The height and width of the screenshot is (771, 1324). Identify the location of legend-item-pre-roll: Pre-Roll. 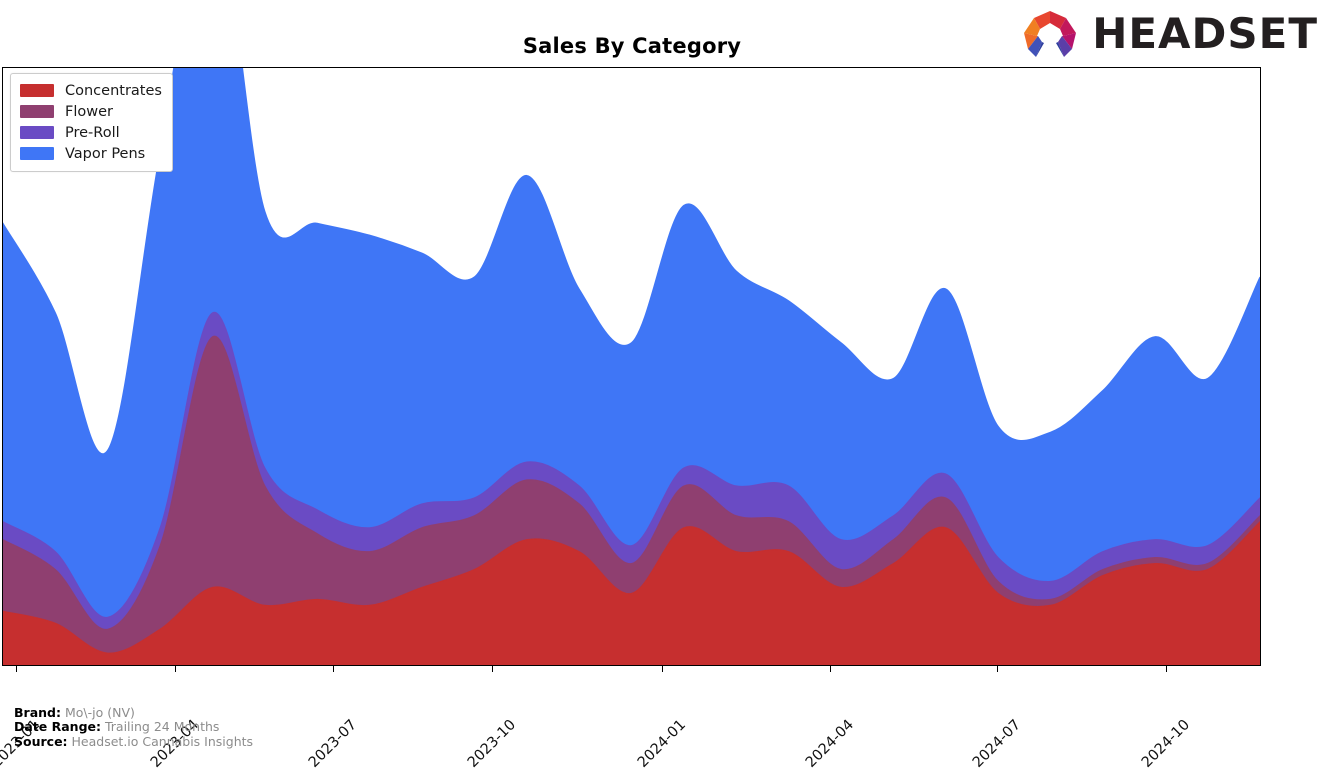
(91, 132).